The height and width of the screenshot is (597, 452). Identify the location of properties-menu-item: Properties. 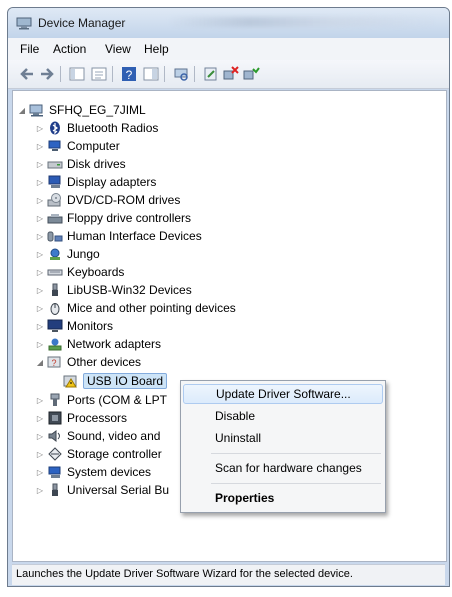
(283, 498).